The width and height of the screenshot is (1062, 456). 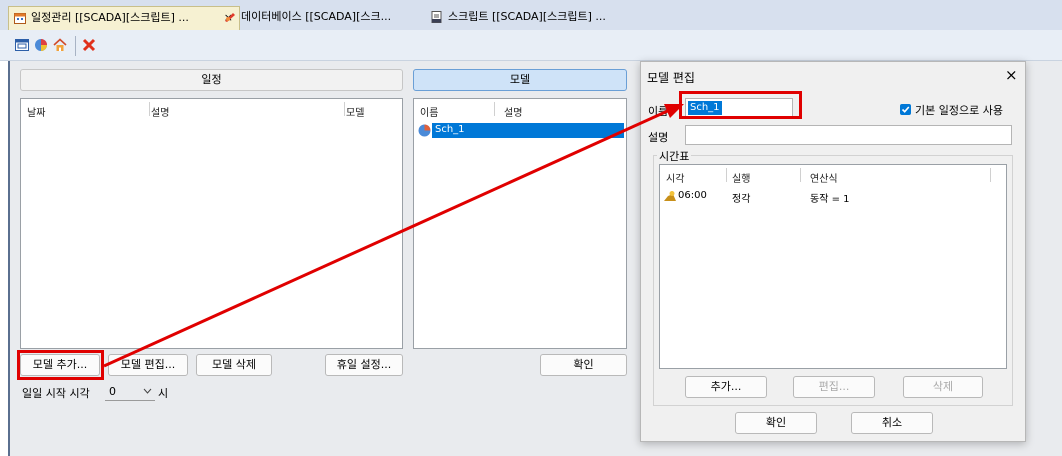 I want to click on default-checkbox, so click(x=905, y=109).